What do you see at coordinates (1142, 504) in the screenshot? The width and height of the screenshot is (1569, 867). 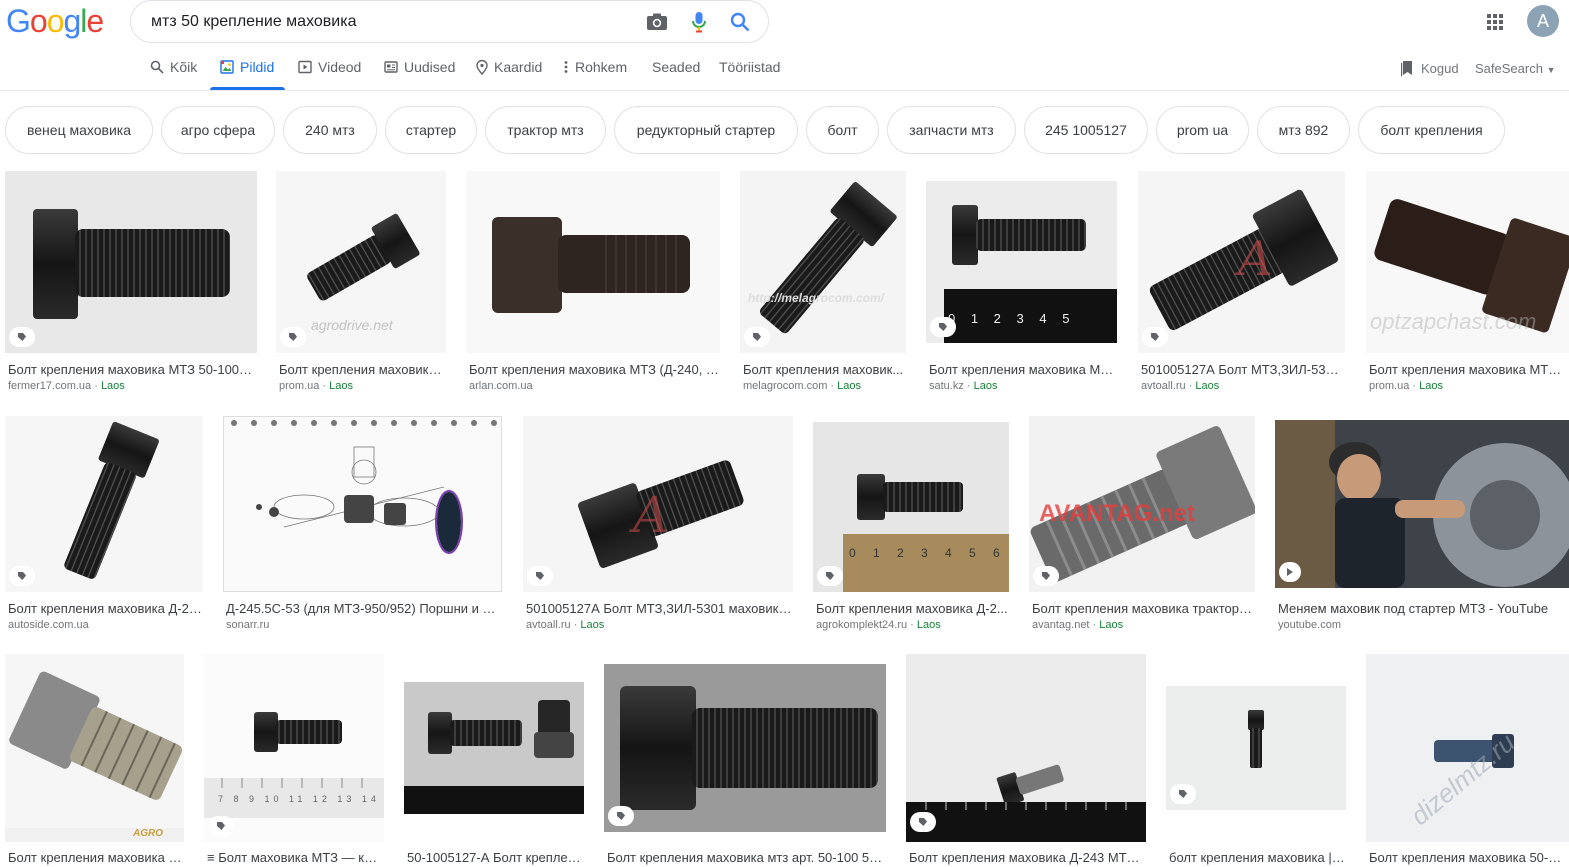 I see `result-thumbnail: AVANTAG.net` at bounding box center [1142, 504].